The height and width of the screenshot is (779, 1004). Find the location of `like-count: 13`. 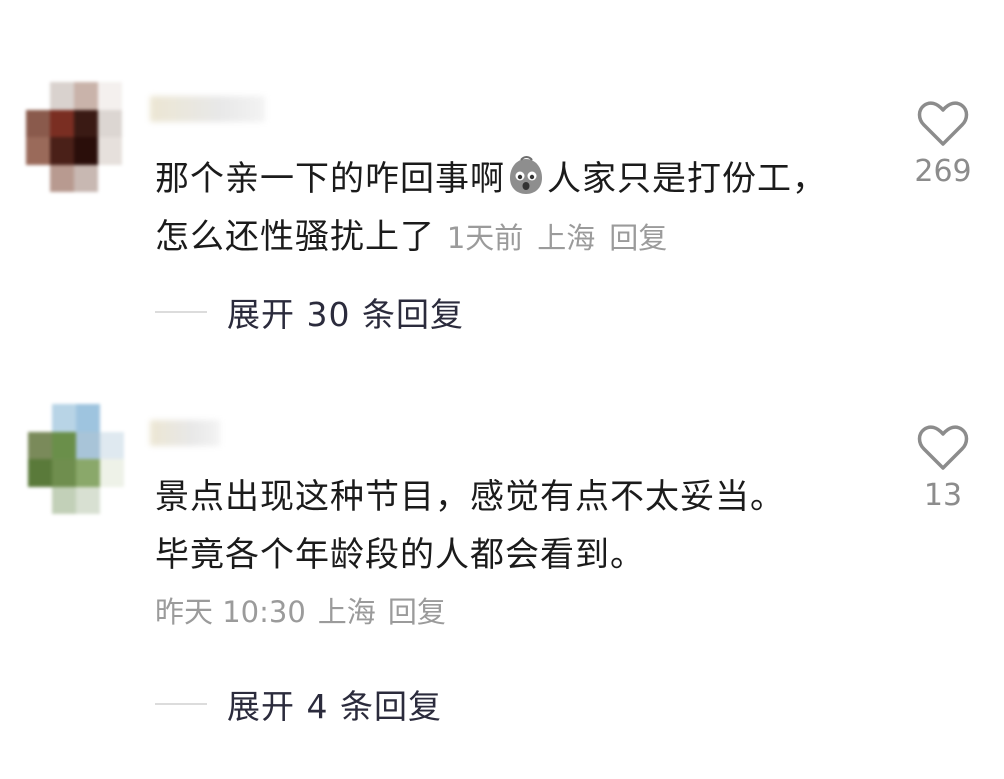

like-count: 13 is located at coordinates (943, 495).